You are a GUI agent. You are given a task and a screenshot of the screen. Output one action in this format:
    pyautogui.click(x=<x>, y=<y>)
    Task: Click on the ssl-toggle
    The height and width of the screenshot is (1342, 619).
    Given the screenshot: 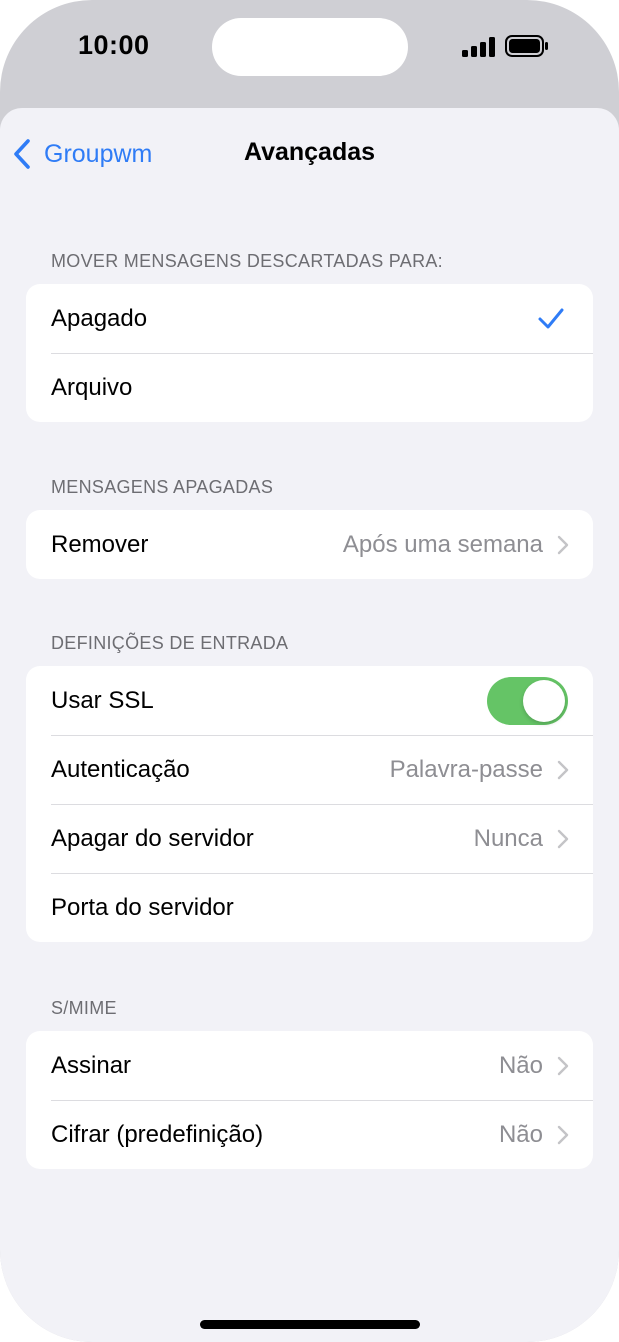 What is the action you would take?
    pyautogui.click(x=527, y=700)
    